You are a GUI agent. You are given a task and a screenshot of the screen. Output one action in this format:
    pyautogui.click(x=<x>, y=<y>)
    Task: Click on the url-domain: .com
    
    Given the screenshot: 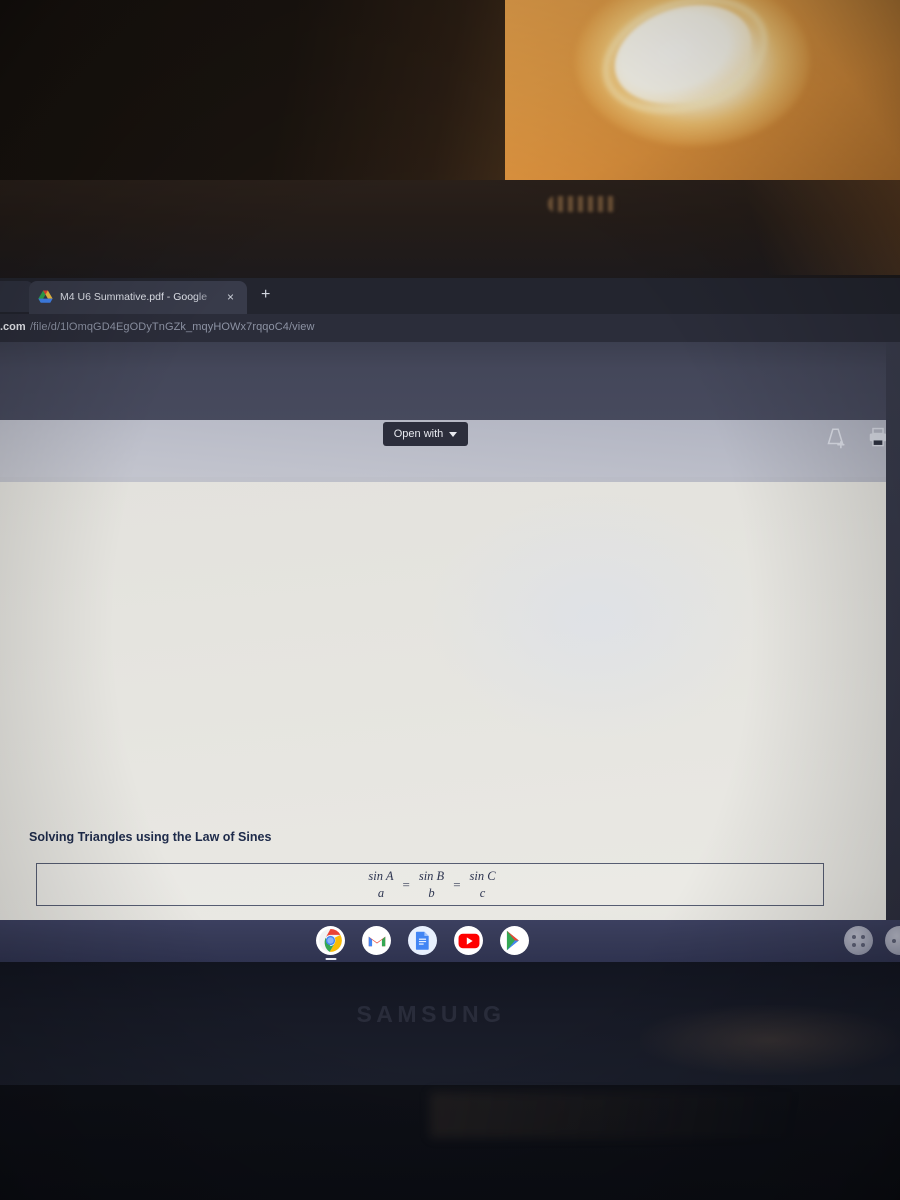 What is the action you would take?
    pyautogui.click(x=13, y=327)
    